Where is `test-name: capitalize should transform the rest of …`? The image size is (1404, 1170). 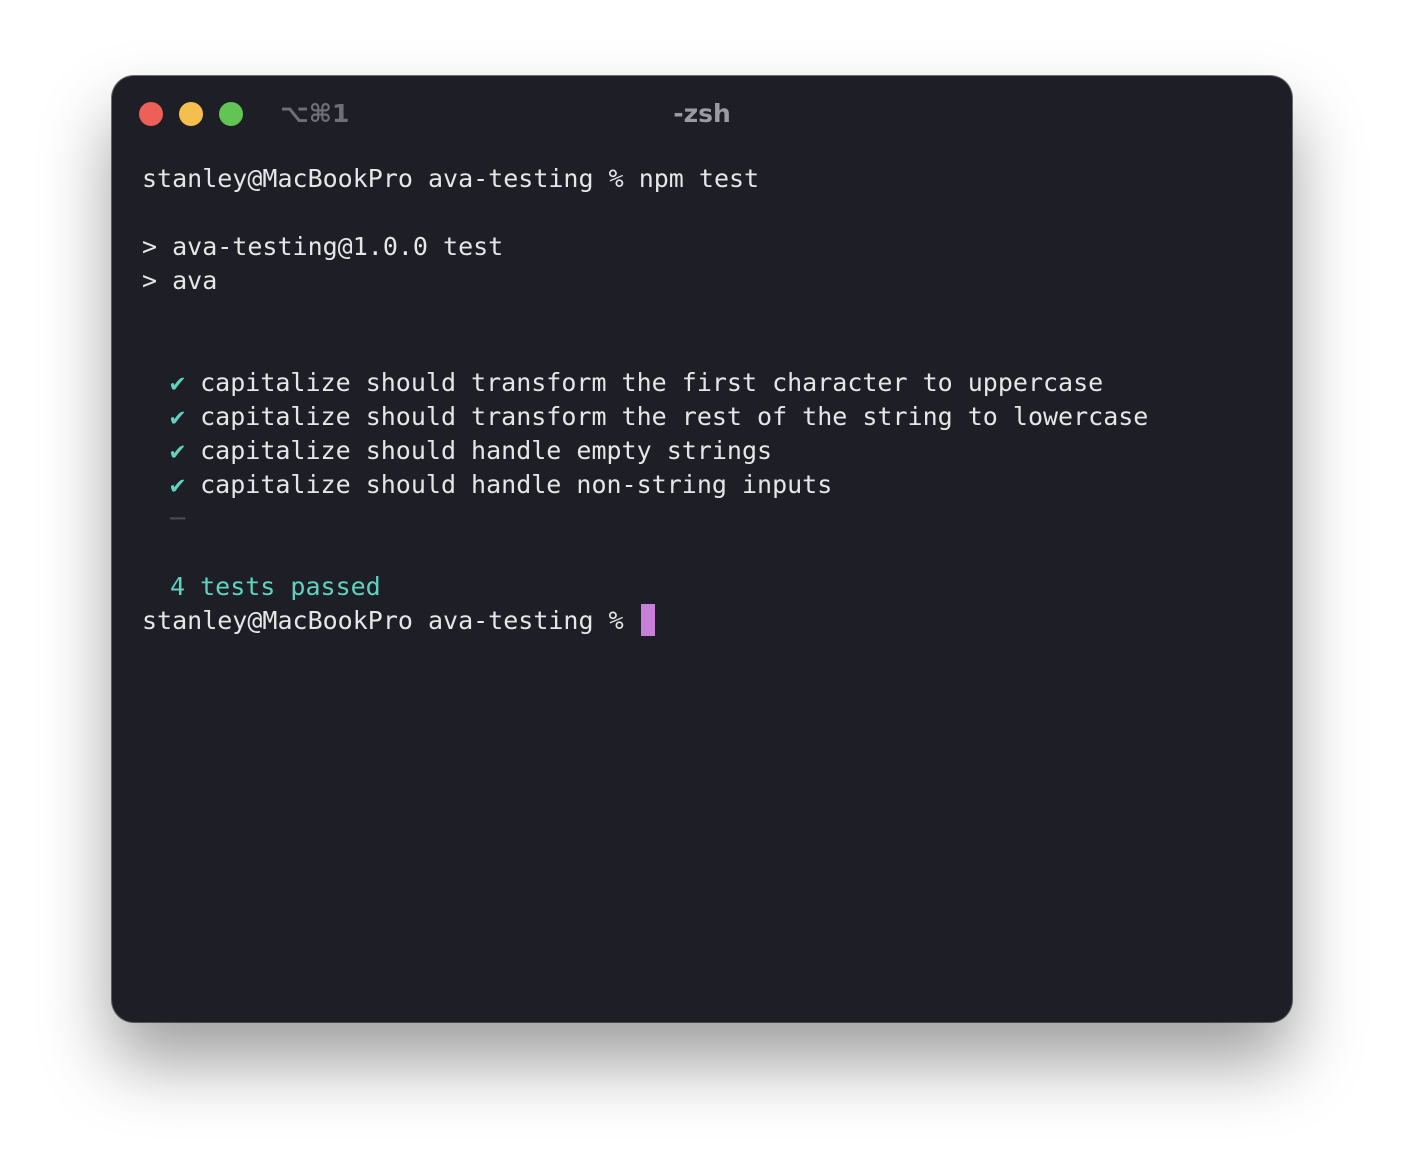
test-name: capitalize should transform the rest of … is located at coordinates (674, 416).